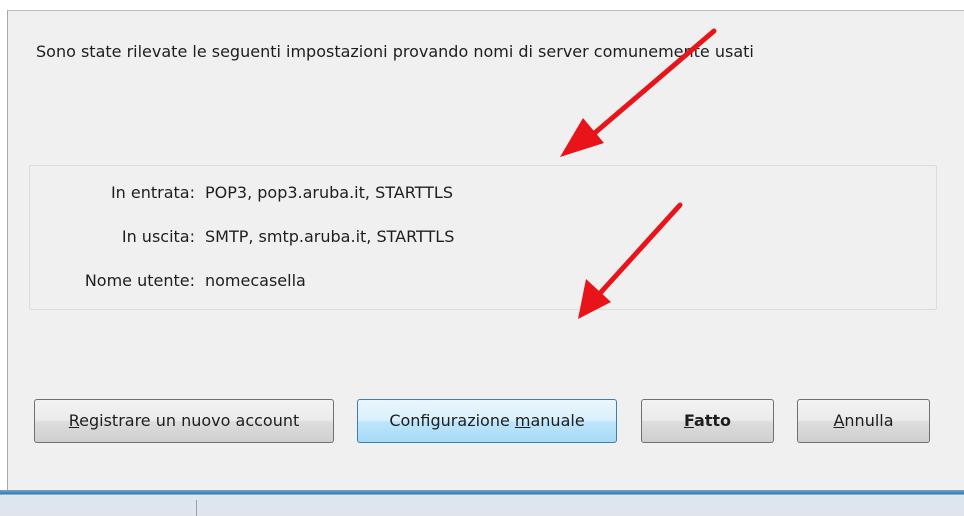  What do you see at coordinates (196, 508) in the screenshot?
I see `frame-divider` at bounding box center [196, 508].